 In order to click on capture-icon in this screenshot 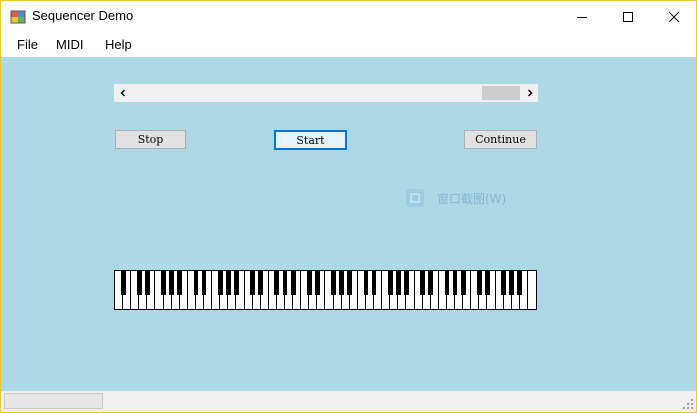, I will do `click(415, 198)`.